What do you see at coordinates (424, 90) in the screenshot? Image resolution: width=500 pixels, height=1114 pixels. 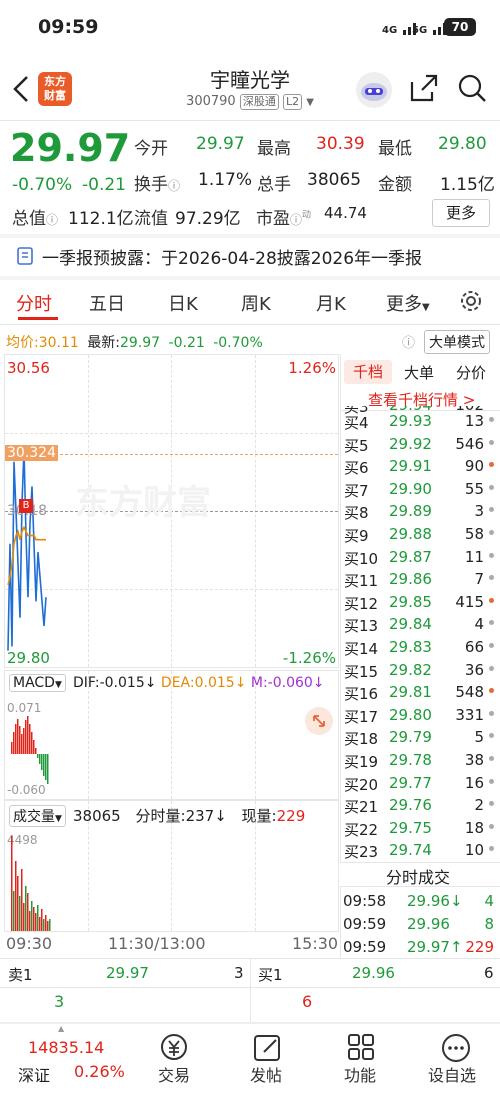 I see `share-icon` at bounding box center [424, 90].